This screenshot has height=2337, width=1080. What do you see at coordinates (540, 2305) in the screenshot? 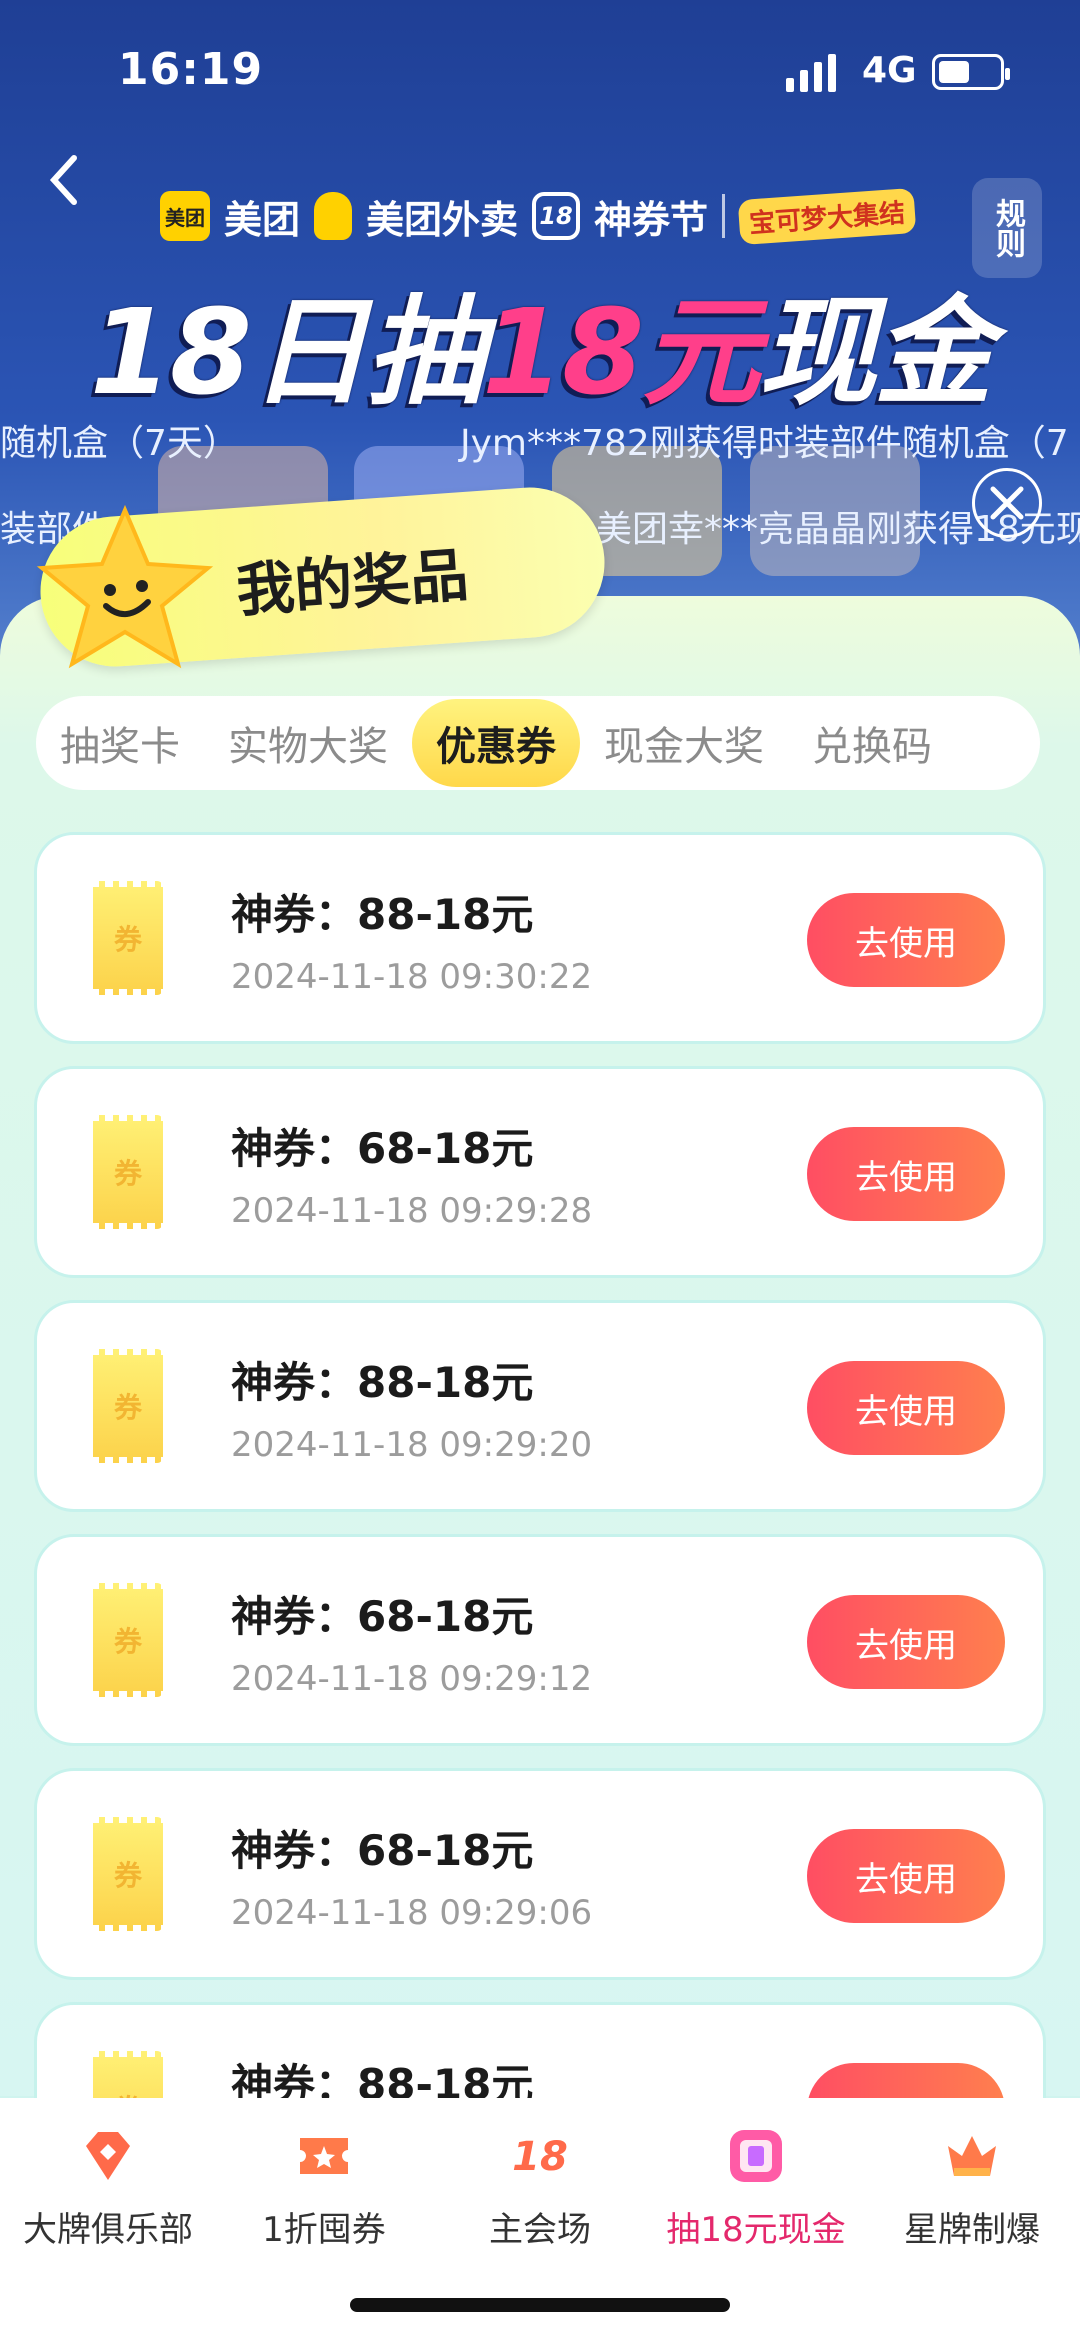
I see `home-indicator` at bounding box center [540, 2305].